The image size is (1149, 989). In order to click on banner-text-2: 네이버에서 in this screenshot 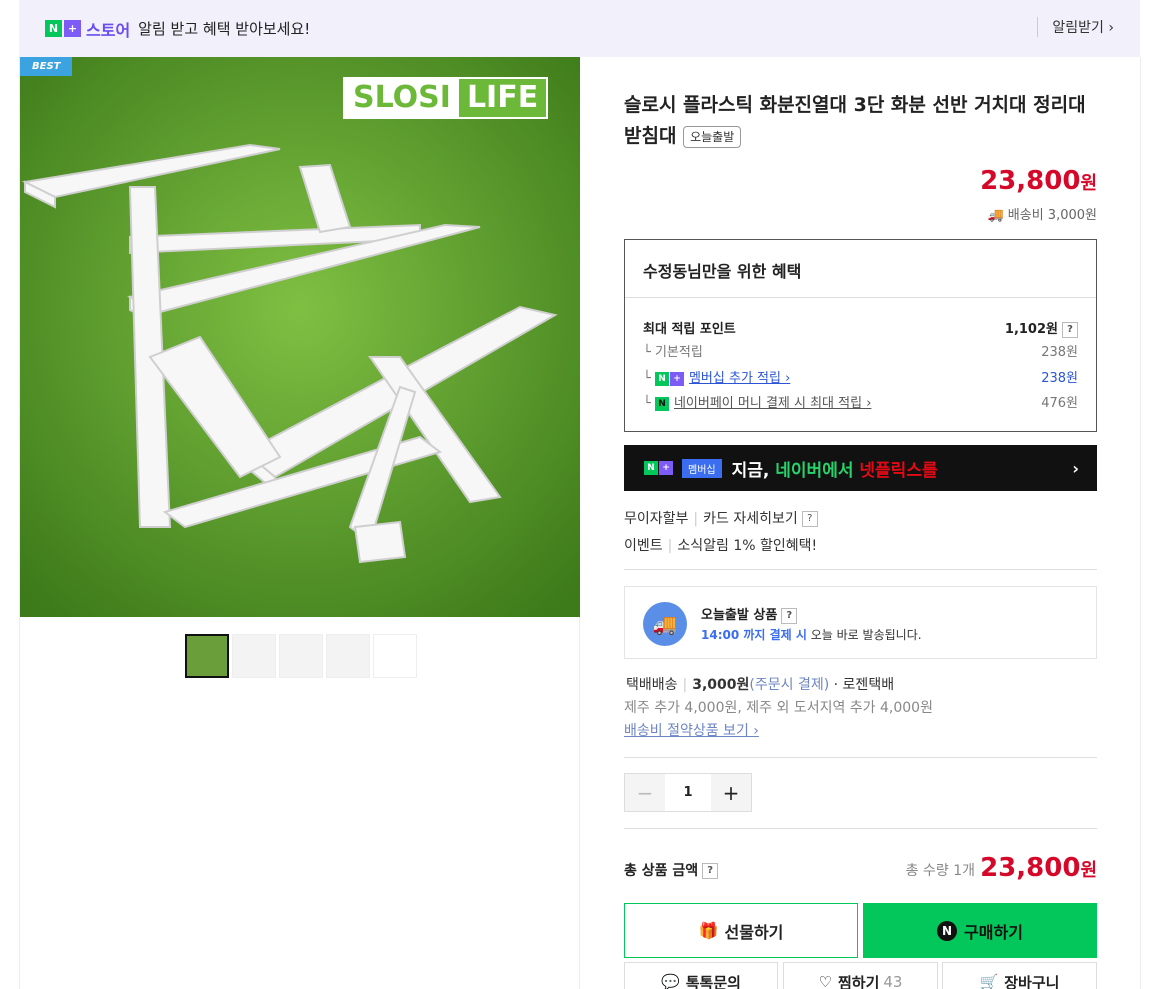, I will do `click(814, 470)`.